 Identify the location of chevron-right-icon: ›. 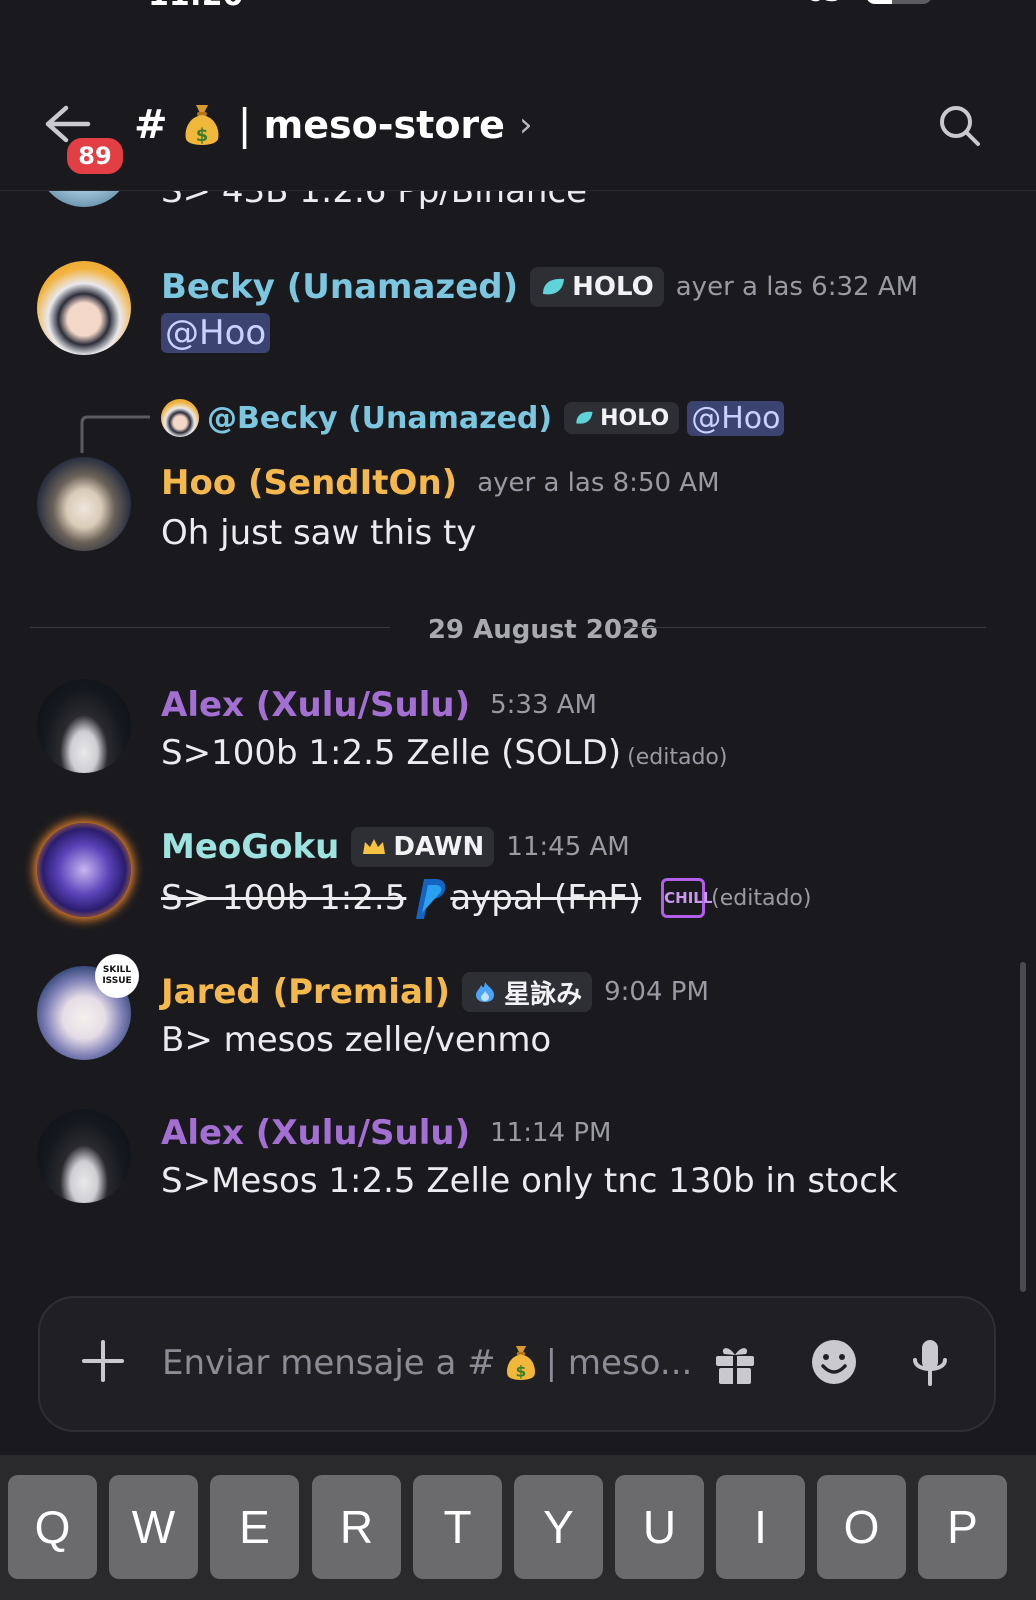
(525, 124).